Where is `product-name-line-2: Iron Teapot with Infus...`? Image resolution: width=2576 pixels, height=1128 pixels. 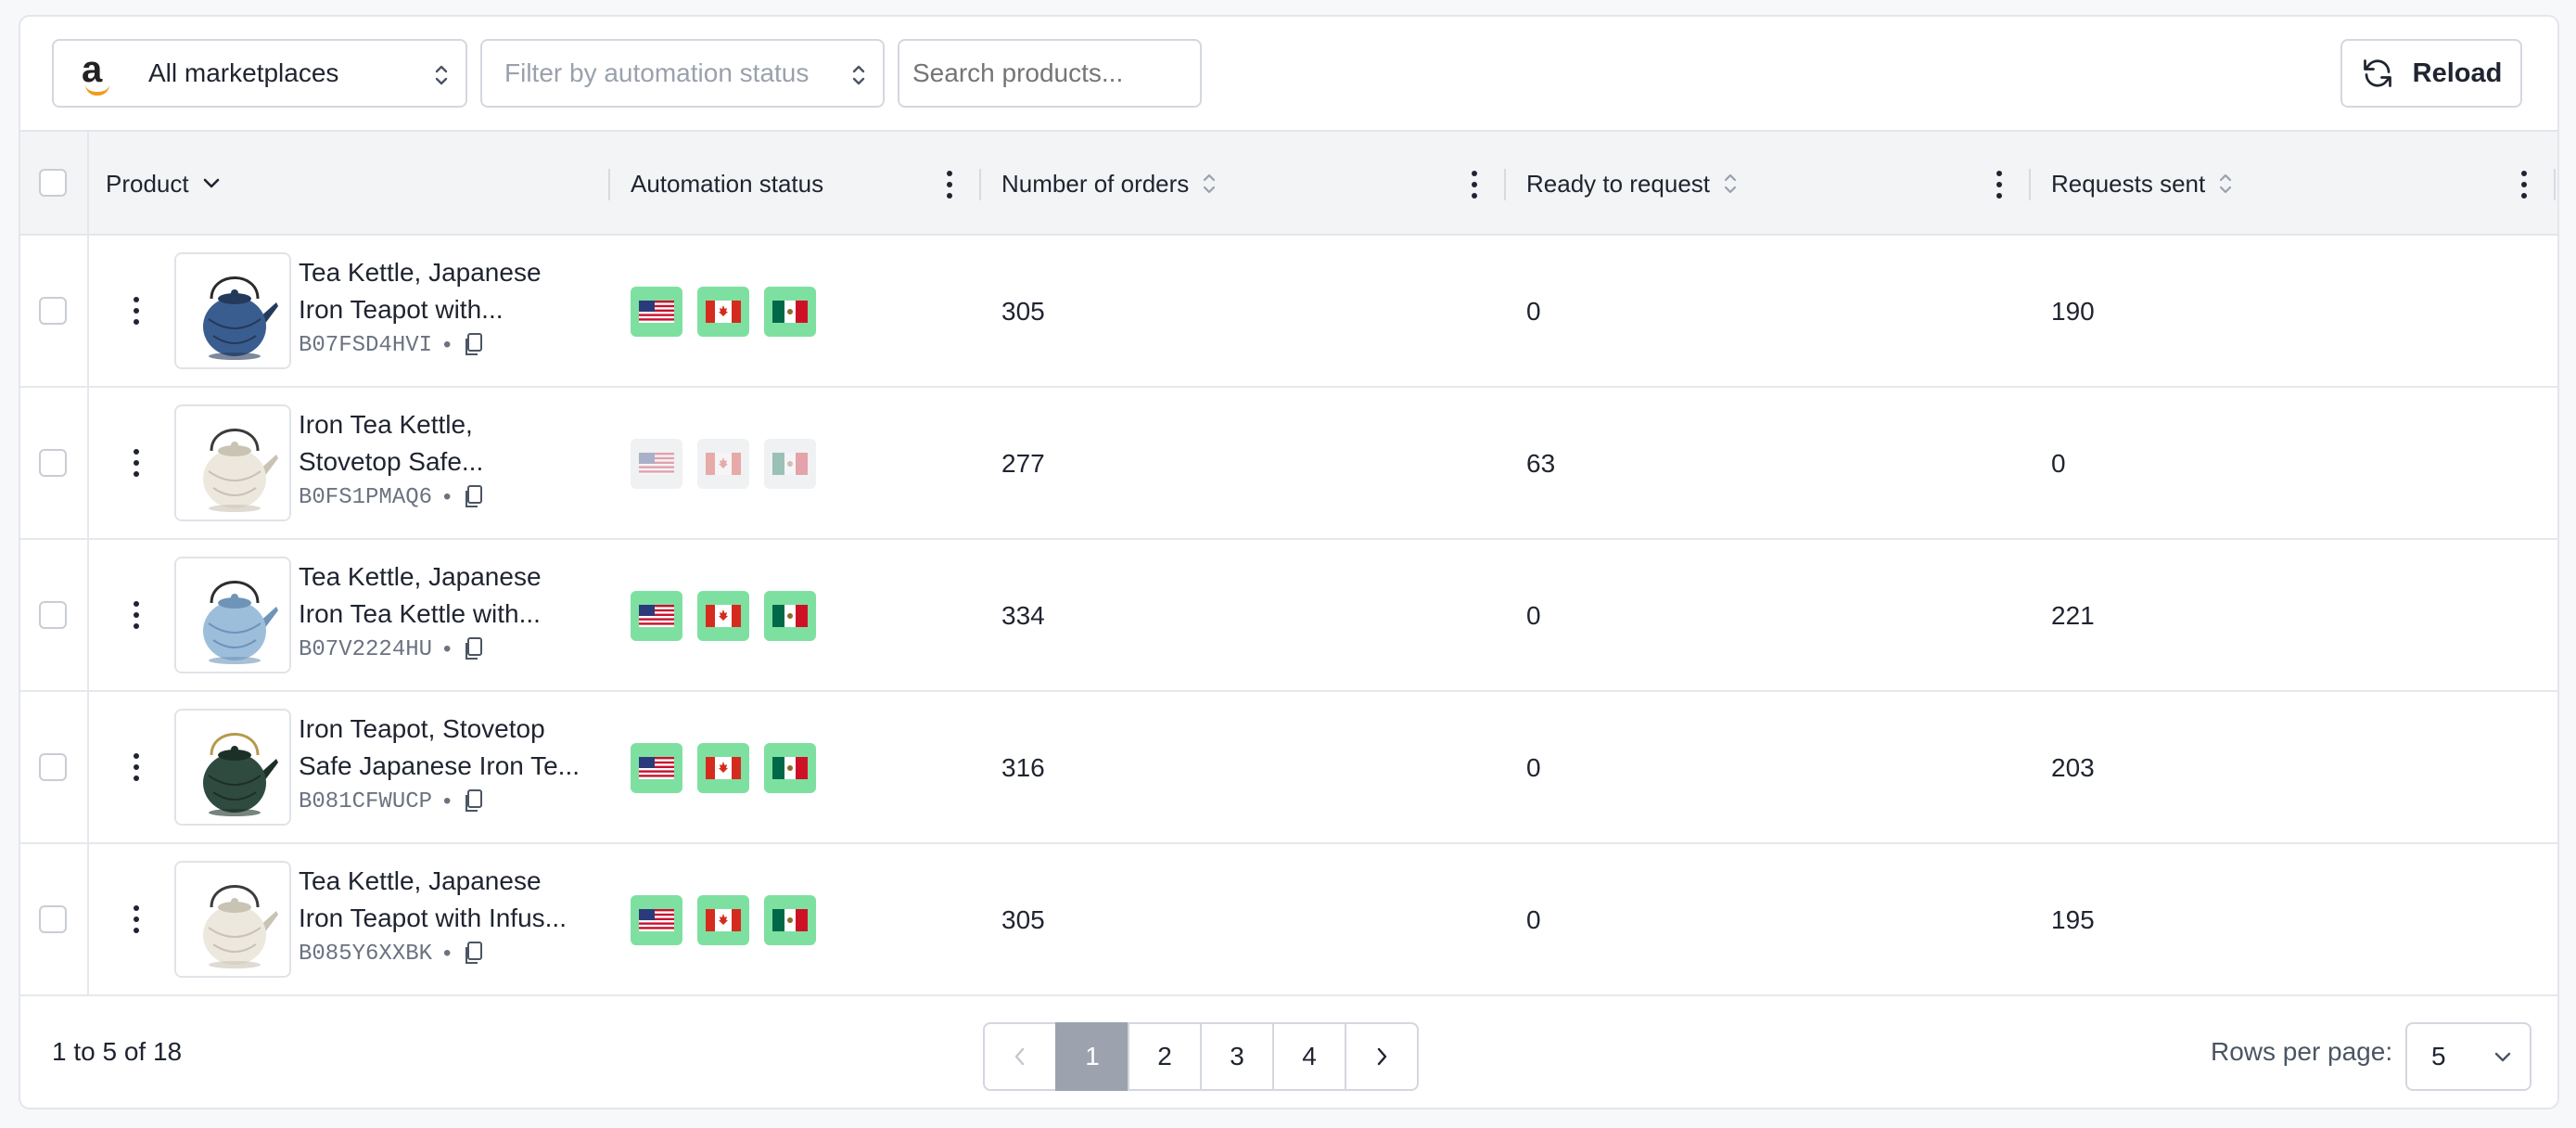 product-name-line-2: Iron Teapot with Infus... is located at coordinates (433, 918).